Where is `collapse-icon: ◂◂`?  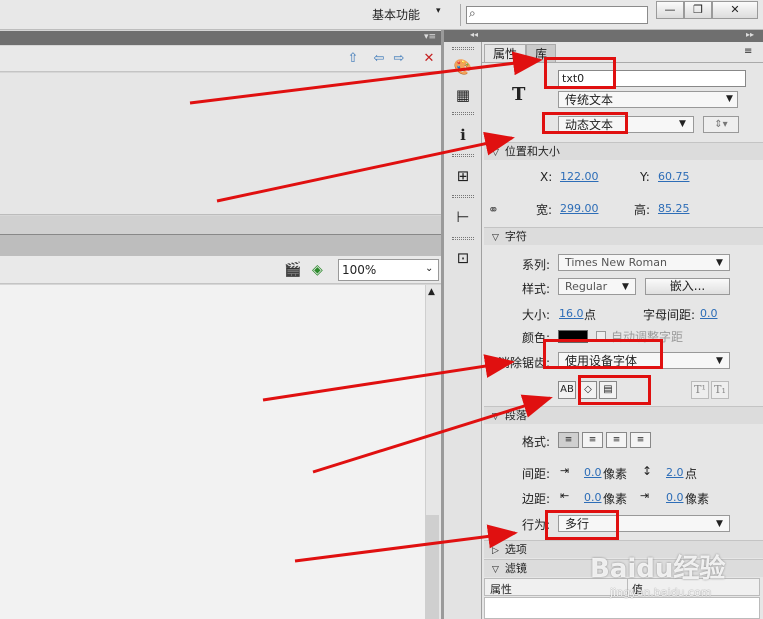 collapse-icon: ◂◂ is located at coordinates (474, 34).